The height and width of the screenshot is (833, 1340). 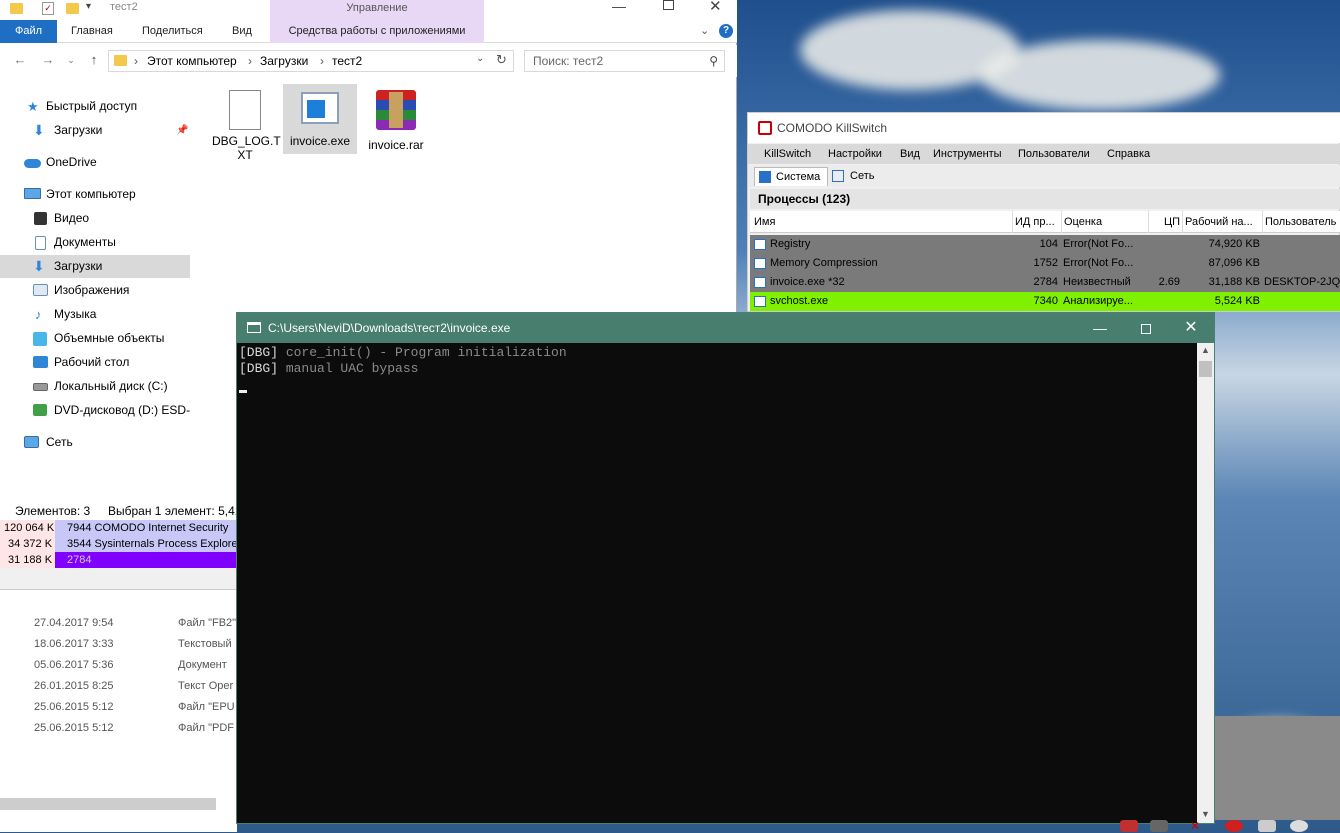 What do you see at coordinates (1205, 814) in the screenshot?
I see `scroll-down-icon: ▼` at bounding box center [1205, 814].